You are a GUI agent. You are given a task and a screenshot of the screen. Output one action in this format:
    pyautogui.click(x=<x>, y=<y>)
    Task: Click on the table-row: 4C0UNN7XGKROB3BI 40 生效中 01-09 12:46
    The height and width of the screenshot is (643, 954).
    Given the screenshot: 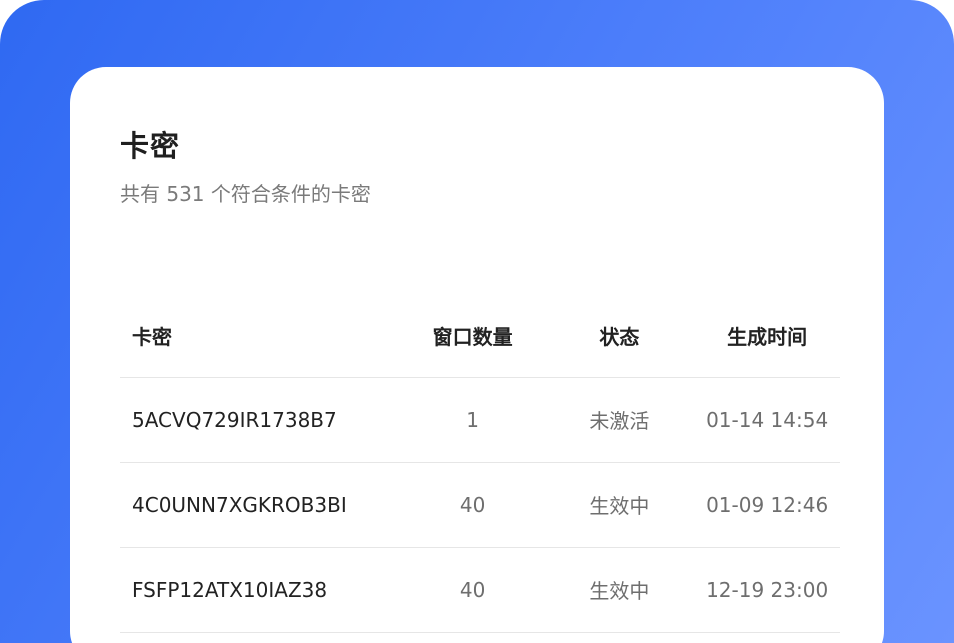 What is the action you would take?
    pyautogui.click(x=480, y=505)
    